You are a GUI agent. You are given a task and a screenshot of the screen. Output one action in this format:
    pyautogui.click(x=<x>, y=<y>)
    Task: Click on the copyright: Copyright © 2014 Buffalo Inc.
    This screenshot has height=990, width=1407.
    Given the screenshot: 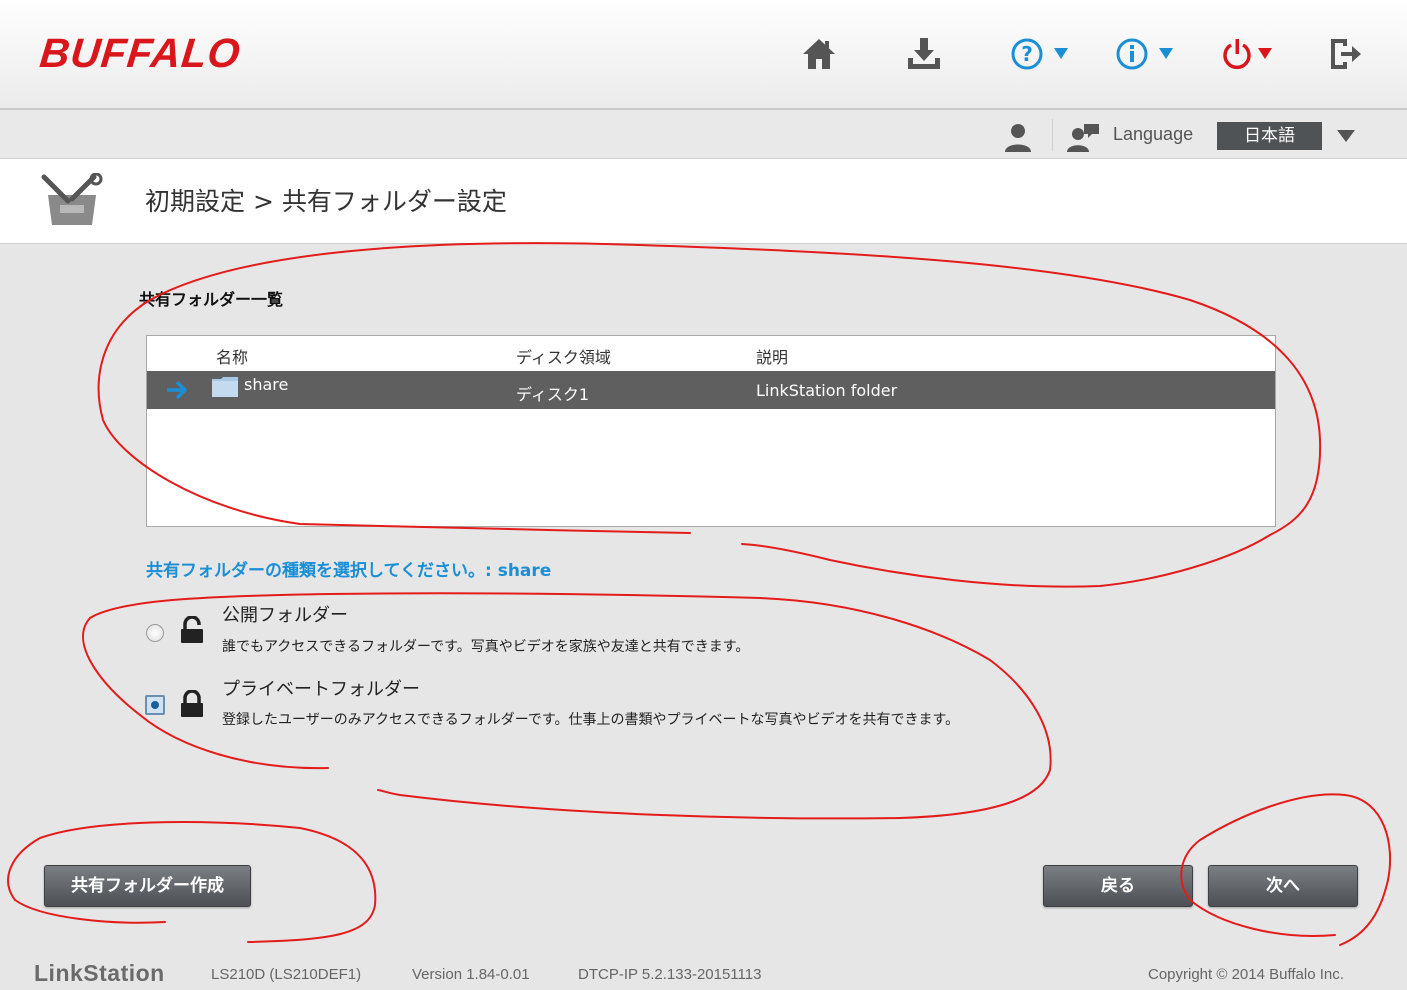 What is the action you would take?
    pyautogui.click(x=1246, y=974)
    